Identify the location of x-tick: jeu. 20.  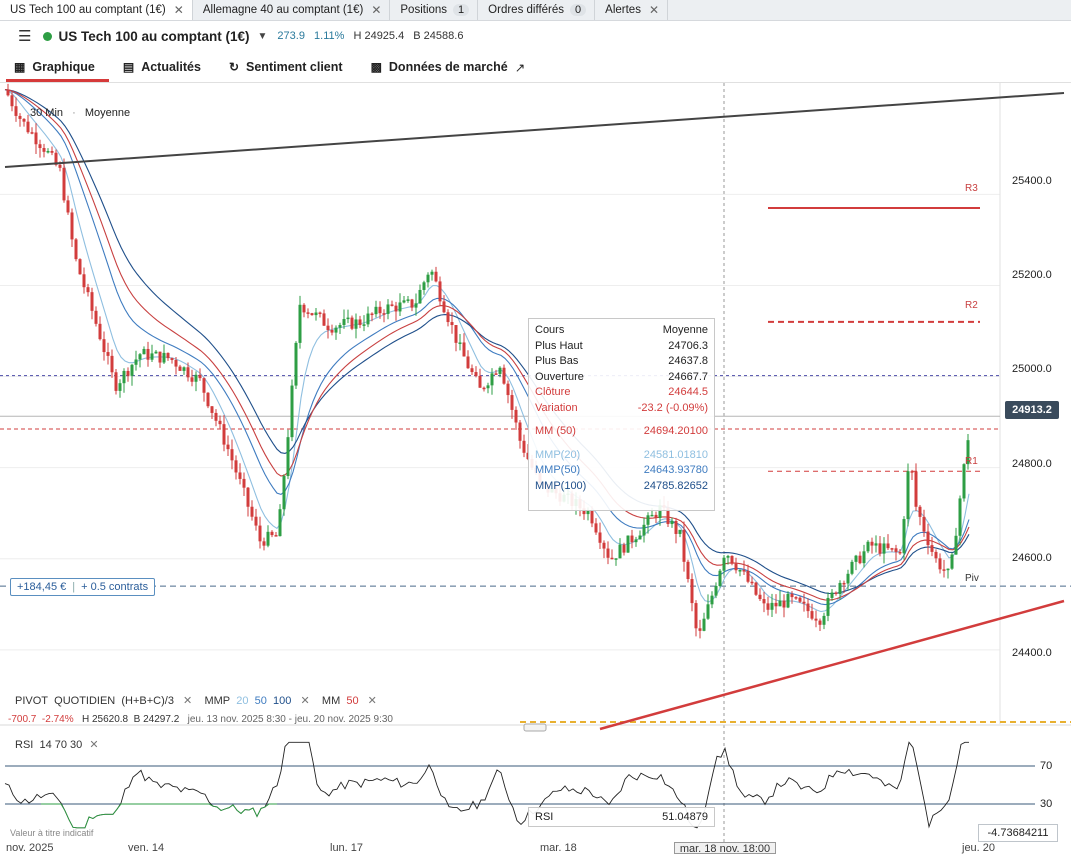
(979, 848).